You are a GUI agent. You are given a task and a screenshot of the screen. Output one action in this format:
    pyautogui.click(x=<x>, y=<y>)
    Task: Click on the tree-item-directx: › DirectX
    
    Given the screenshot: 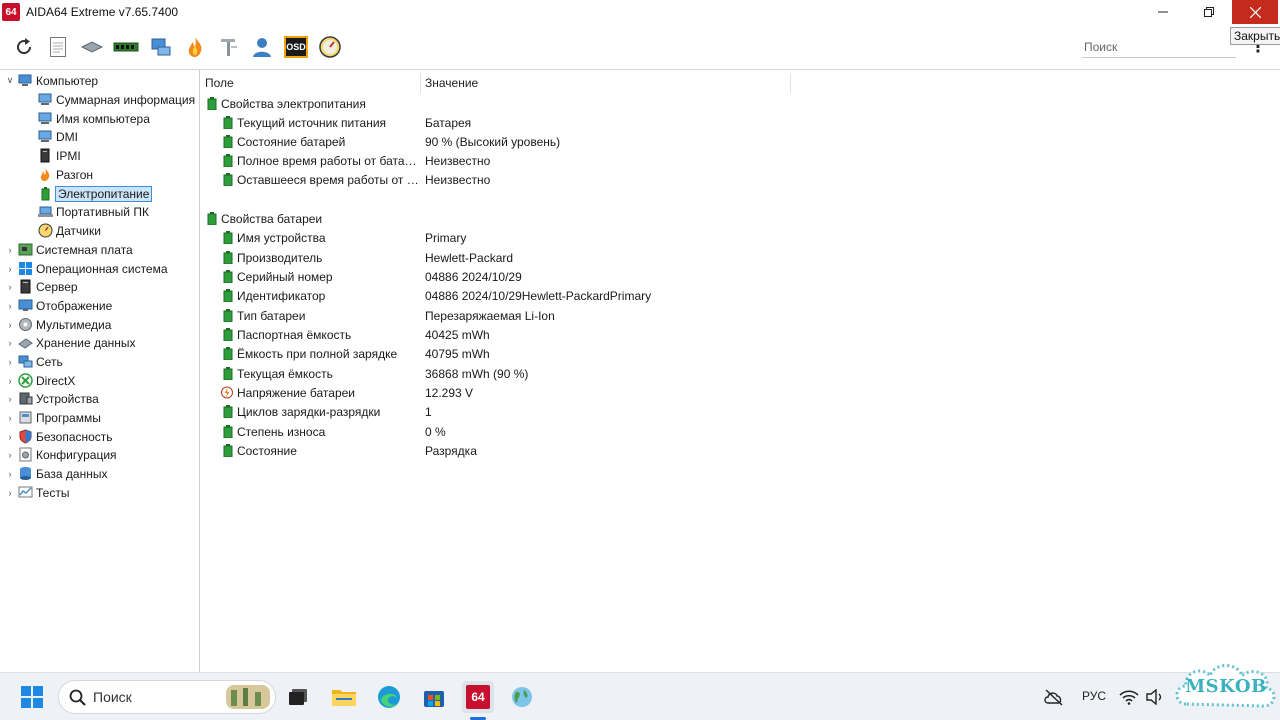 What is the action you would take?
    pyautogui.click(x=40, y=380)
    